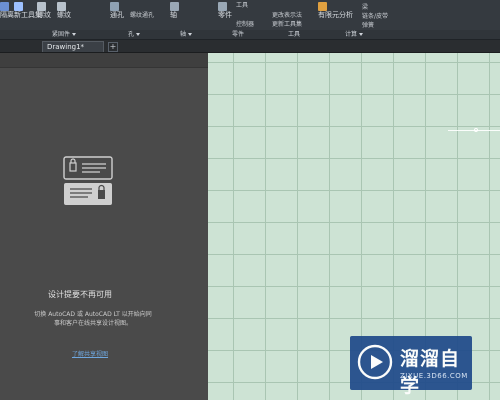 The height and width of the screenshot is (400, 500). Describe the element at coordinates (434, 376) in the screenshot. I see `watermark-url: ZIXUE.3D66.COM` at that location.